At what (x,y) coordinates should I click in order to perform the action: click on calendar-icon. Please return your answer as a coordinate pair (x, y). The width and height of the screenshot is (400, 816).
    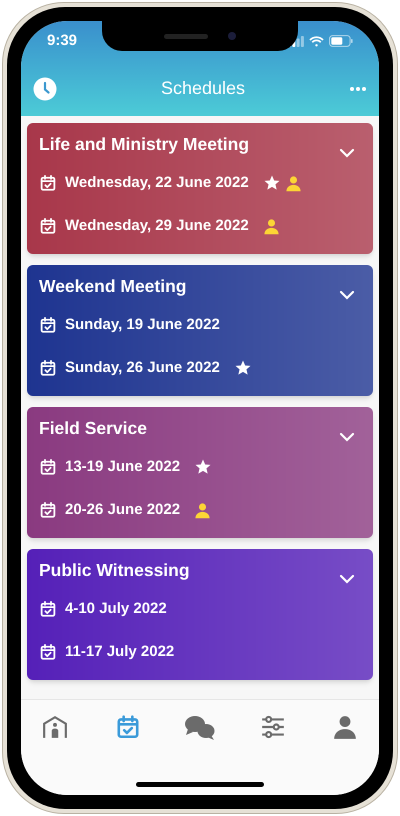
    Looking at the image, I should click on (127, 727).